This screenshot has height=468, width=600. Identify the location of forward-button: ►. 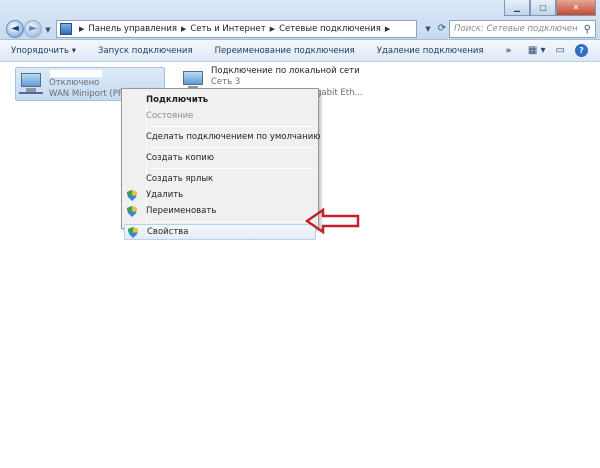
(33, 29).